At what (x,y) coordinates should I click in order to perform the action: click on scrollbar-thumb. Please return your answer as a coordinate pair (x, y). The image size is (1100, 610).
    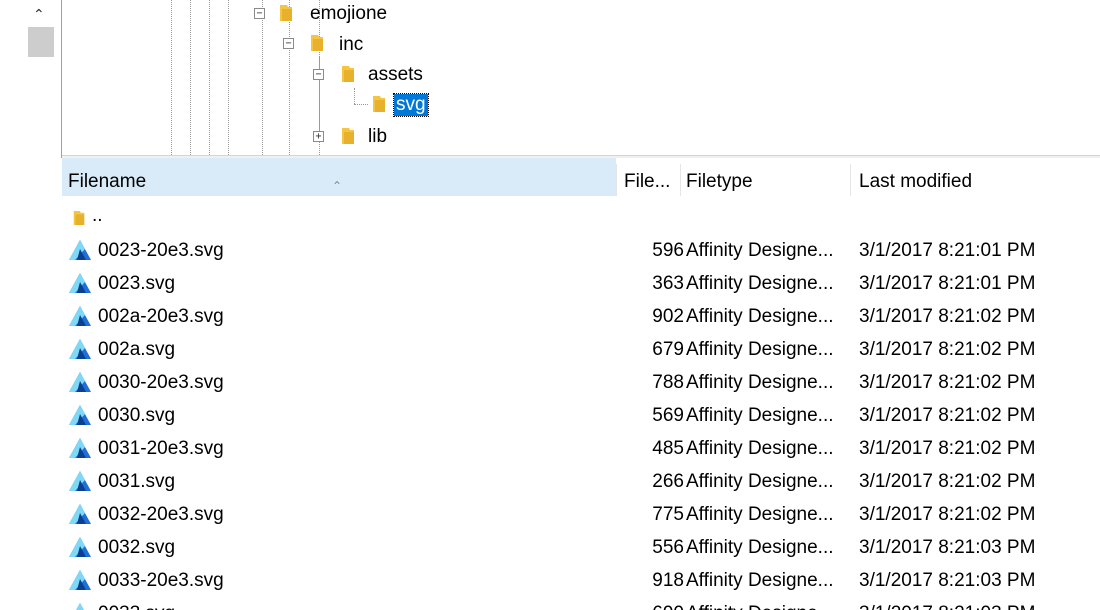
    Looking at the image, I should click on (41, 42).